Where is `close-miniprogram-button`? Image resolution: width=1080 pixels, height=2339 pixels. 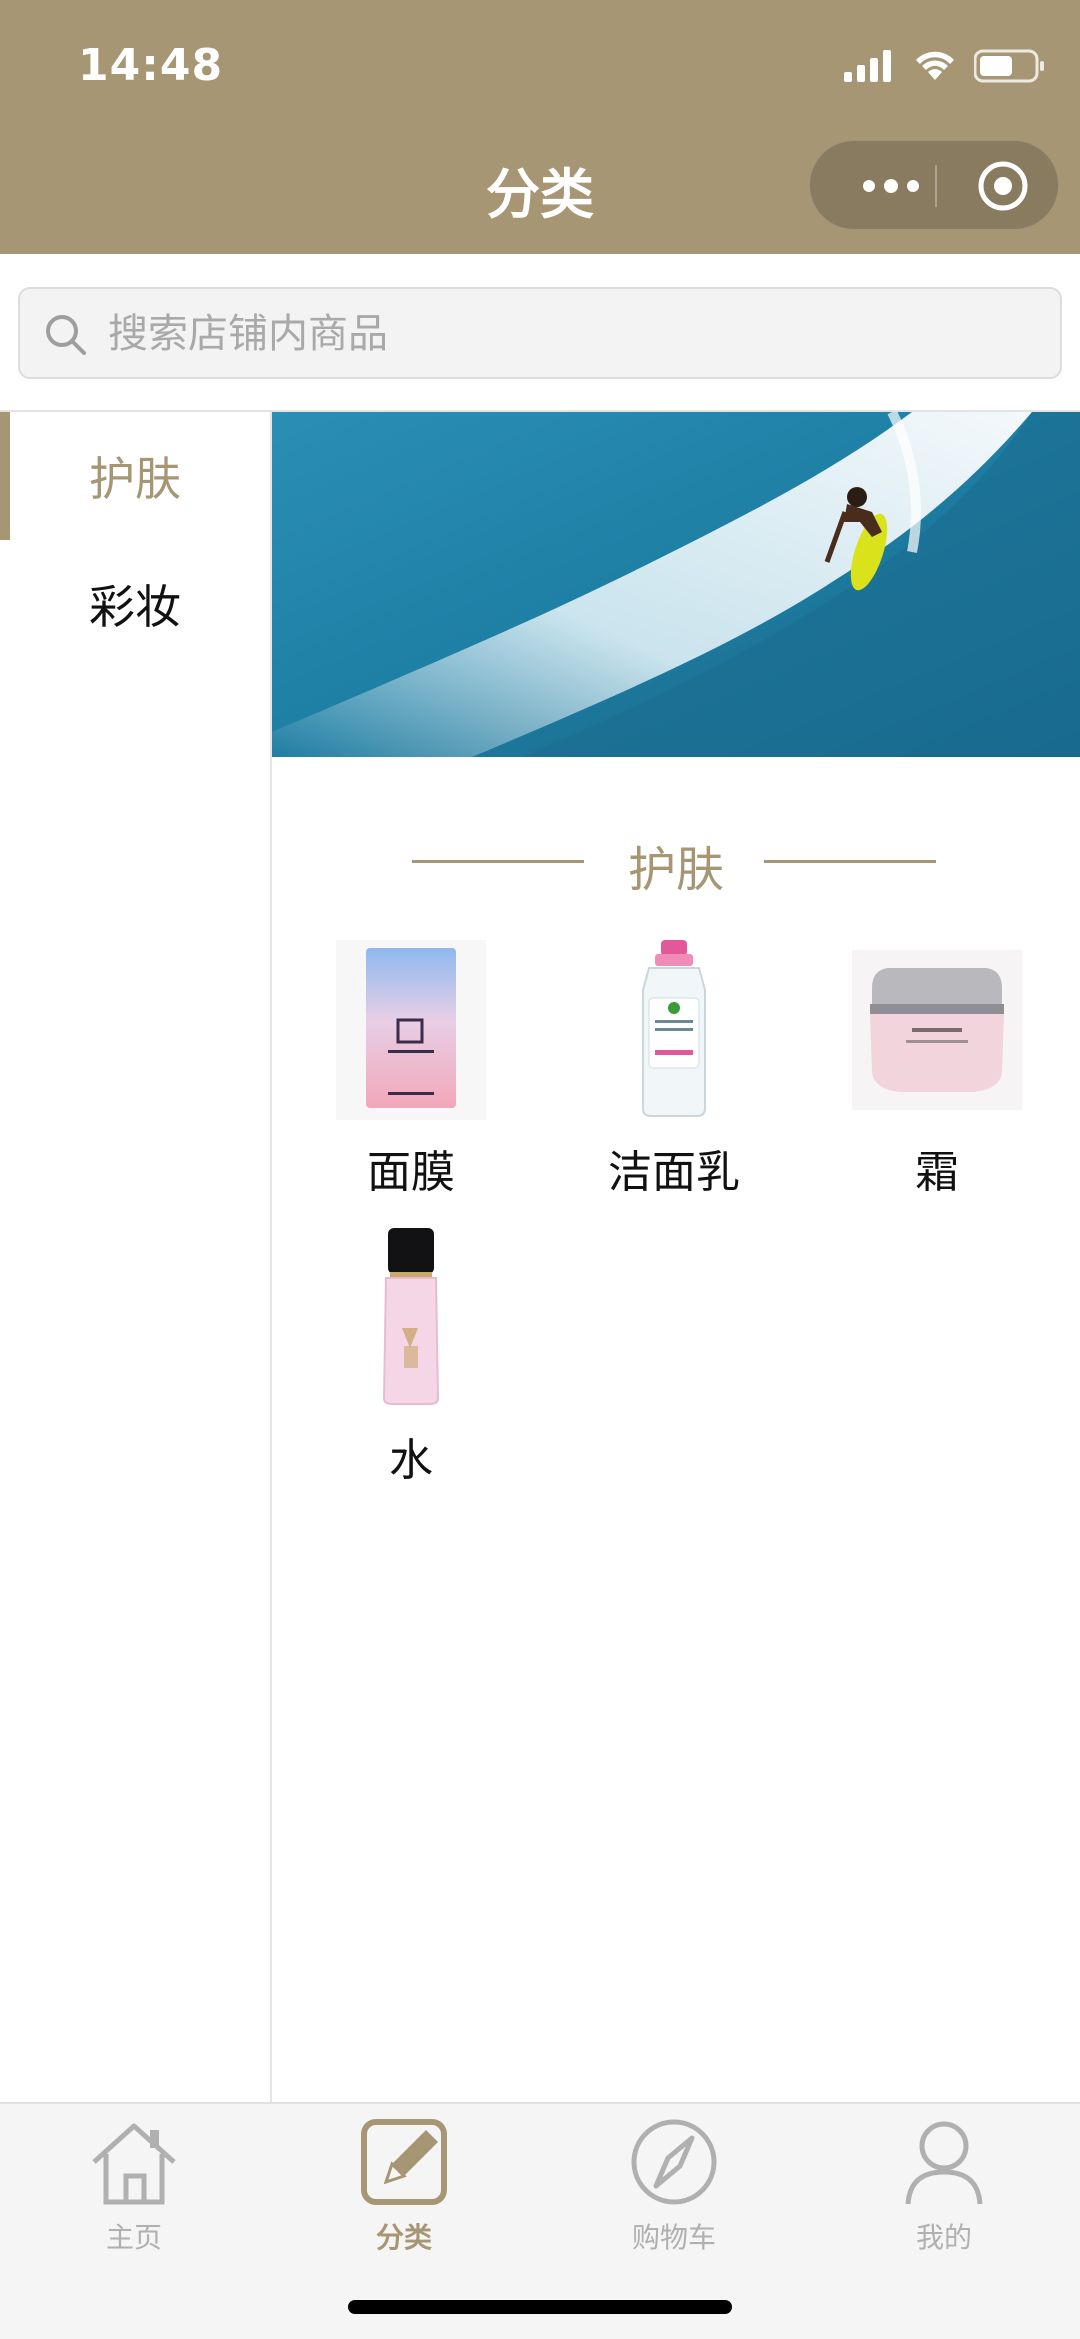 close-miniprogram-button is located at coordinates (1003, 186).